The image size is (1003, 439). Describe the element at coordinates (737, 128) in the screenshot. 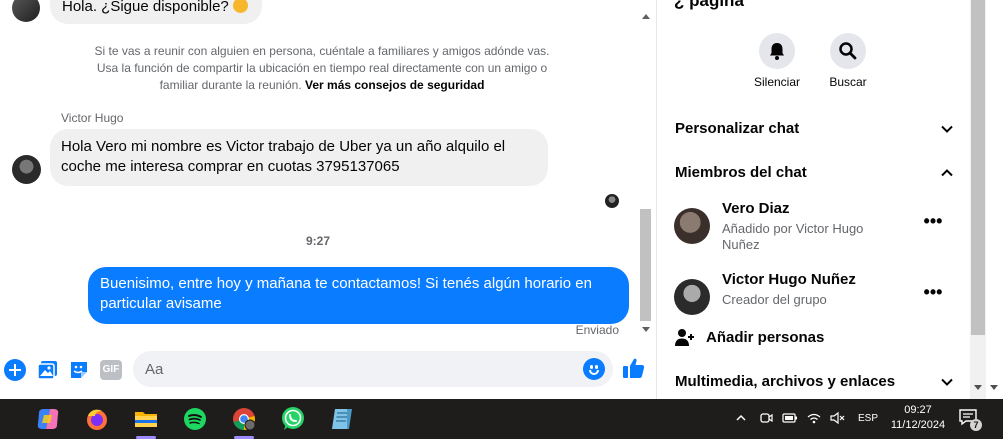

I see `customize-chat-label: Personalizar chat` at that location.